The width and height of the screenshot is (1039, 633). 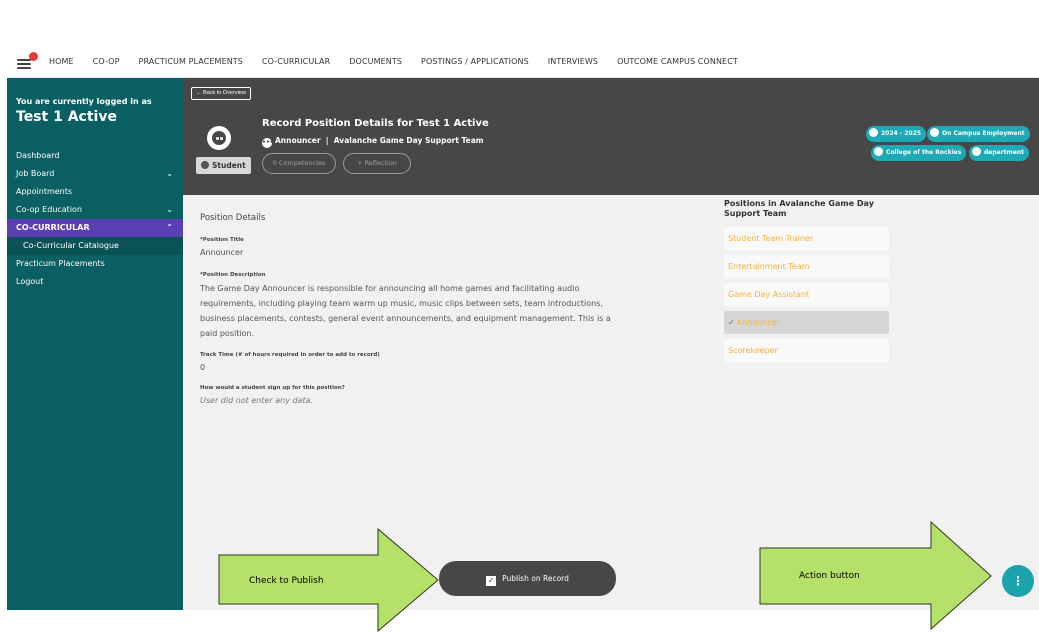 What do you see at coordinates (299, 163) in the screenshot?
I see `competencies-button: 0 Competencies` at bounding box center [299, 163].